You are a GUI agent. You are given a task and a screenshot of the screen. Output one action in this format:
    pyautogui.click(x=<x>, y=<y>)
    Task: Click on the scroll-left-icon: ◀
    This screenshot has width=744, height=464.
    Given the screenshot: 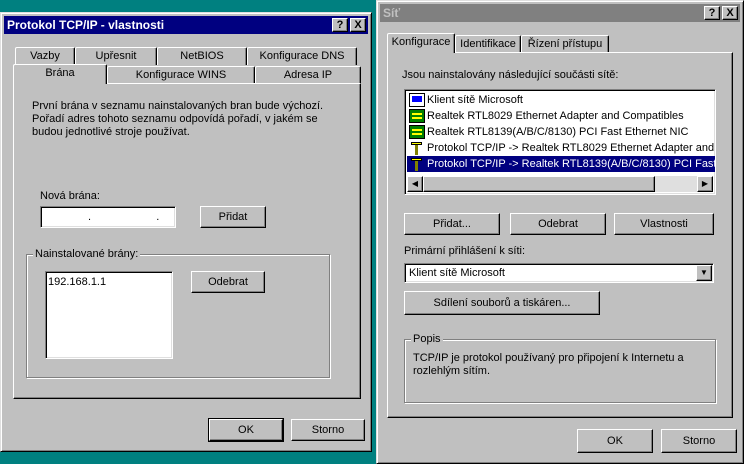 What is the action you would take?
    pyautogui.click(x=415, y=184)
    